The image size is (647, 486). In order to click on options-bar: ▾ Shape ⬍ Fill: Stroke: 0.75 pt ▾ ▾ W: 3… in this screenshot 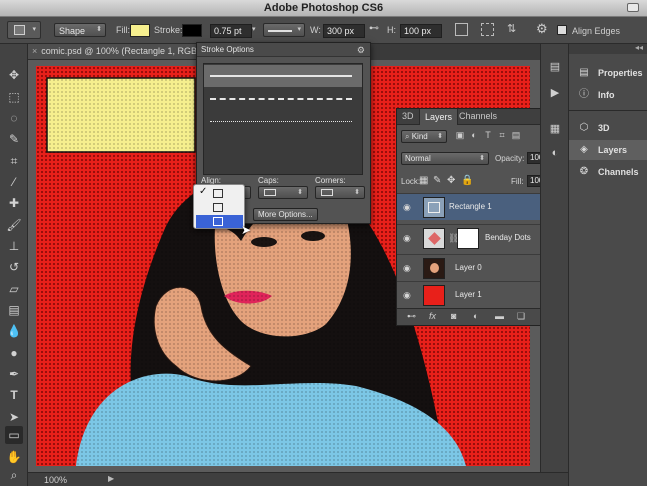, I will do `click(323, 30)`.